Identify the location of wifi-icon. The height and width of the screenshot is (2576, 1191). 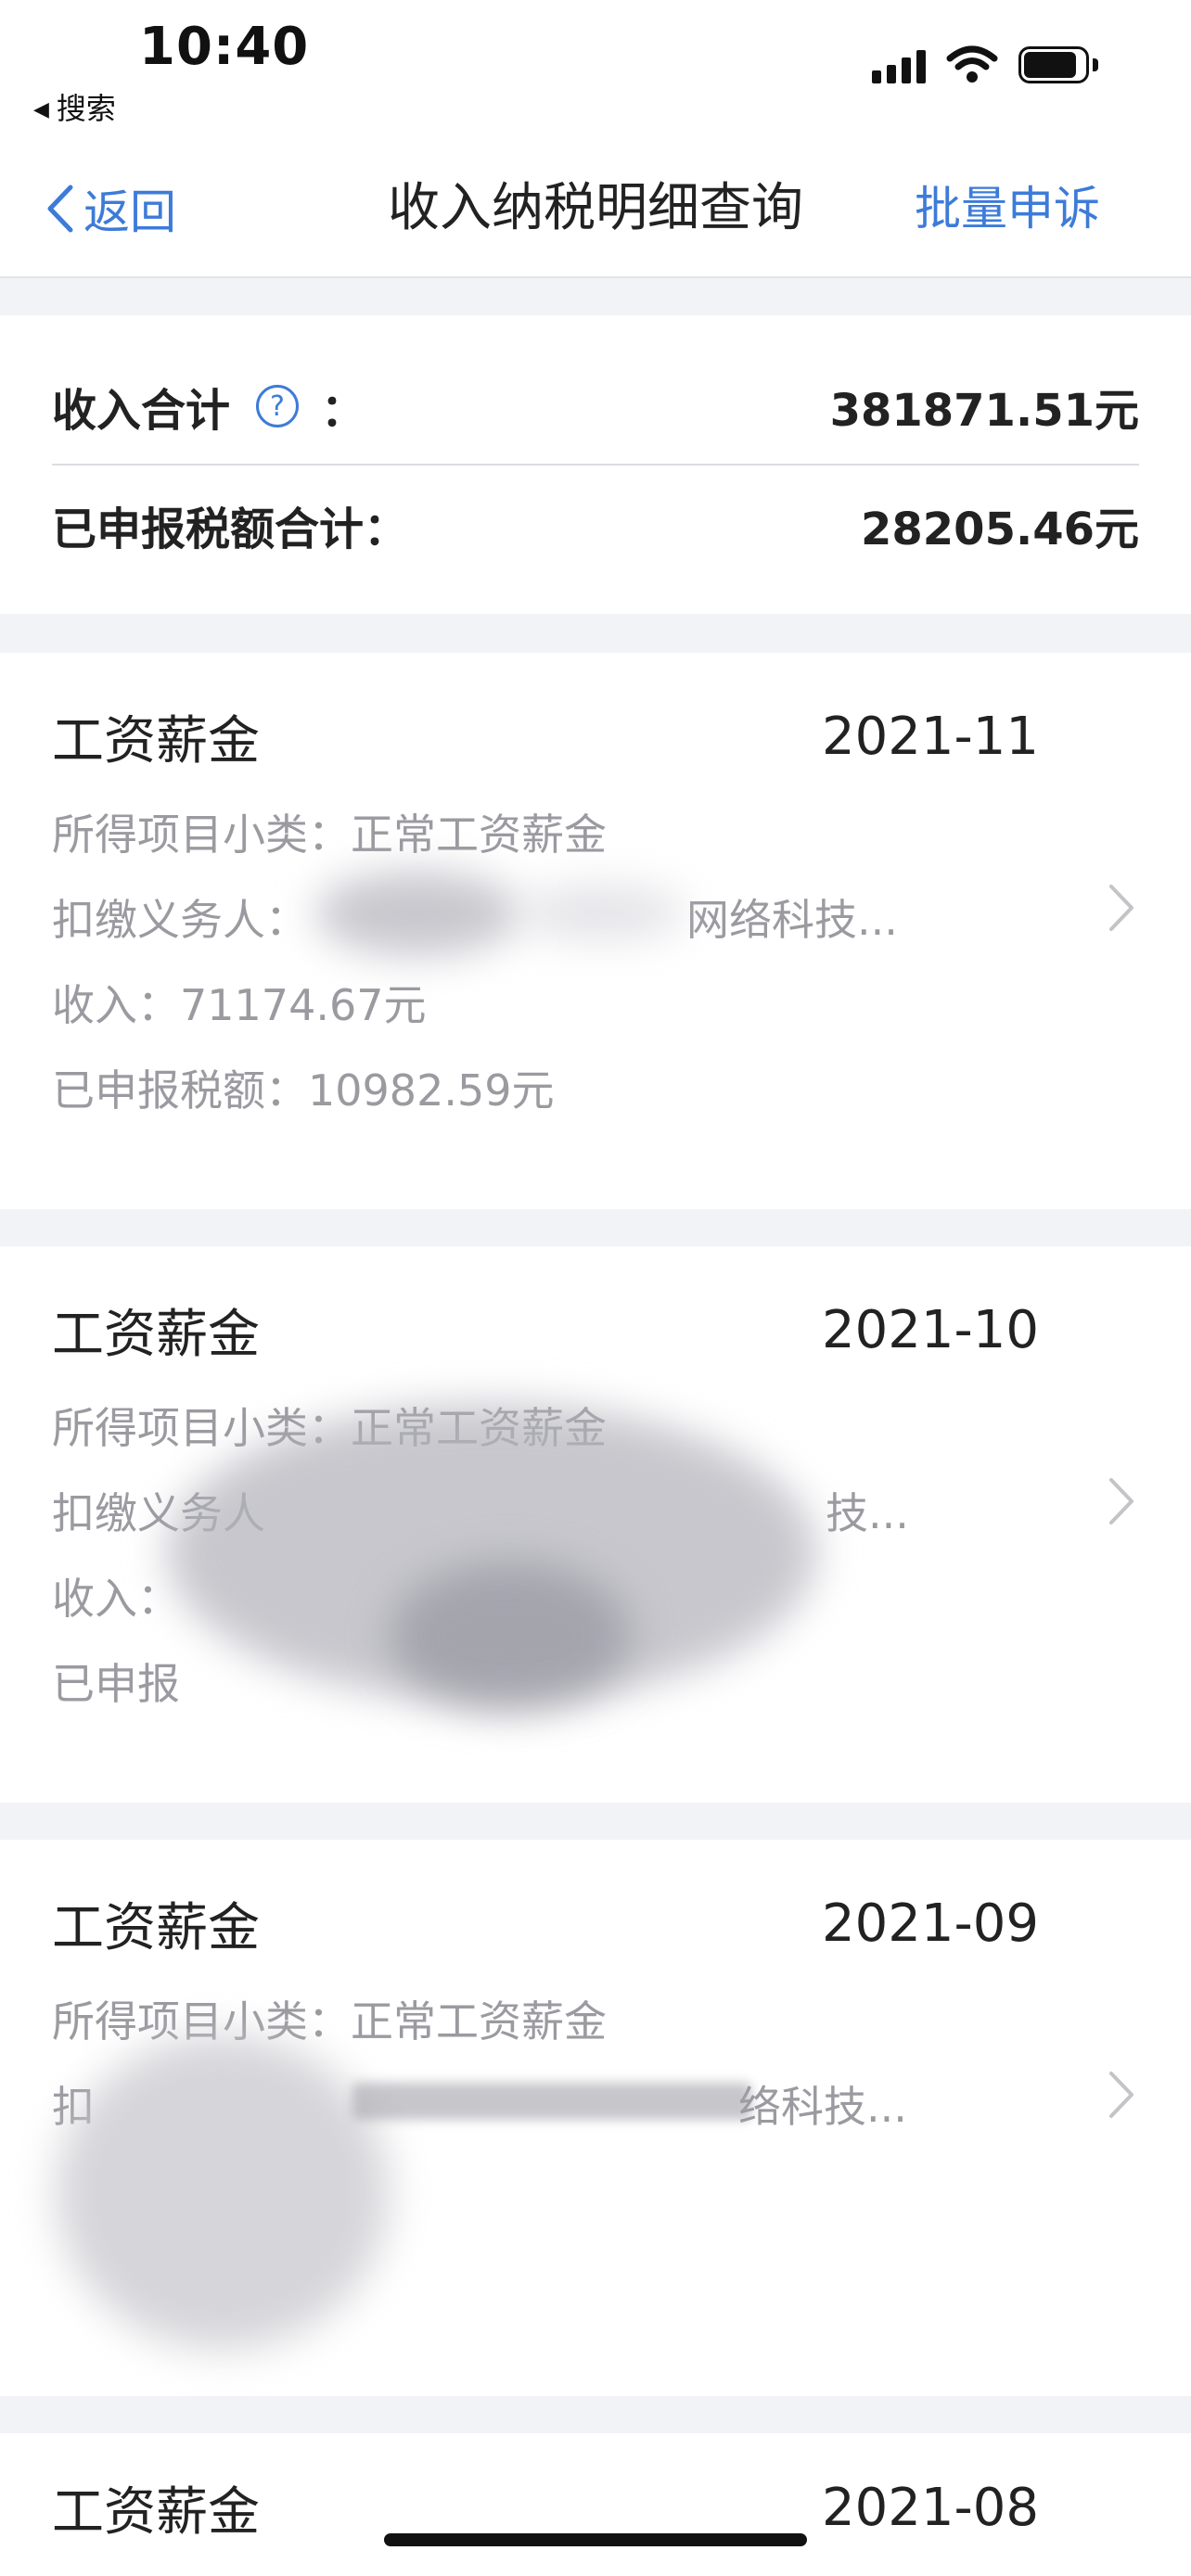
(972, 64).